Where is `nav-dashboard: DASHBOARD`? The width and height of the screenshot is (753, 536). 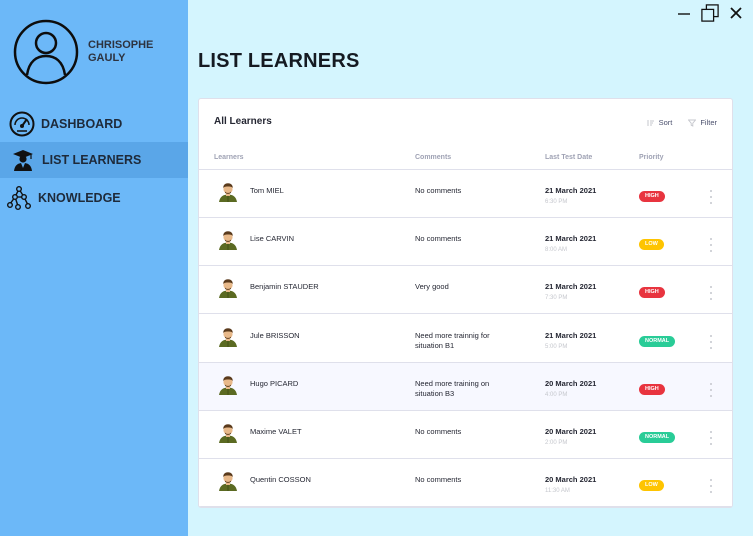 nav-dashboard: DASHBOARD is located at coordinates (94, 124).